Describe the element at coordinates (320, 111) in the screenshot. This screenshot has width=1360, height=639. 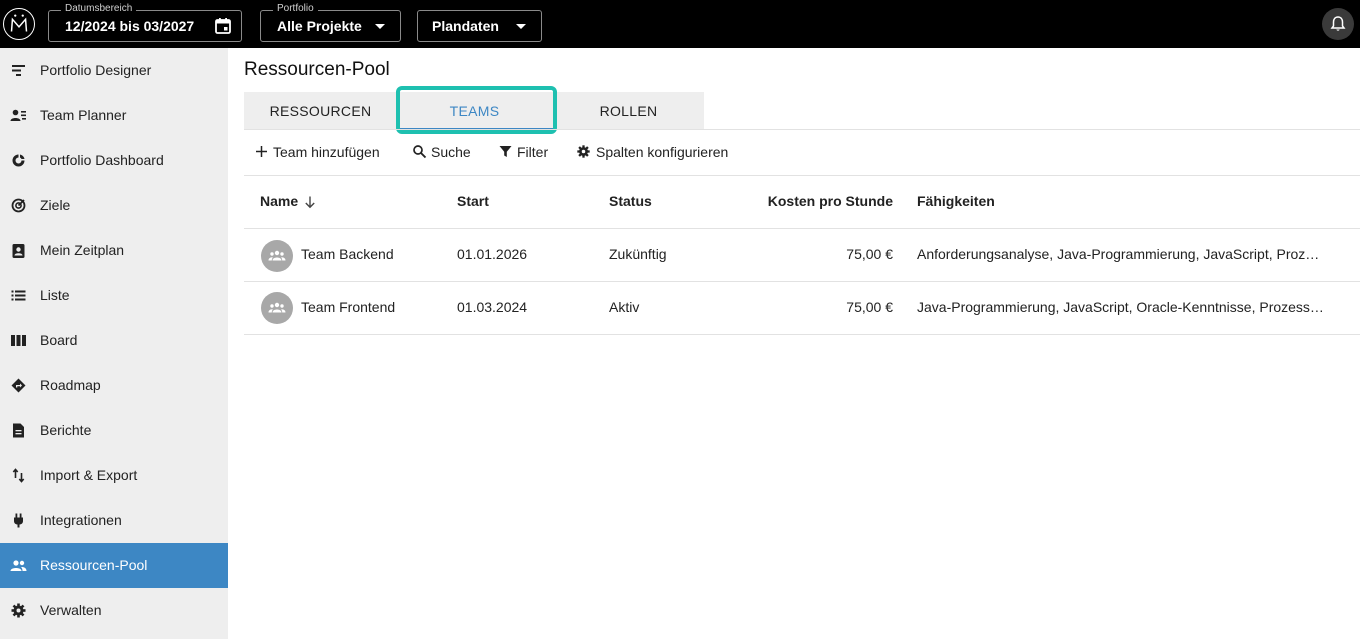
I see `tab-ressourcen: RESSOURCEN` at that location.